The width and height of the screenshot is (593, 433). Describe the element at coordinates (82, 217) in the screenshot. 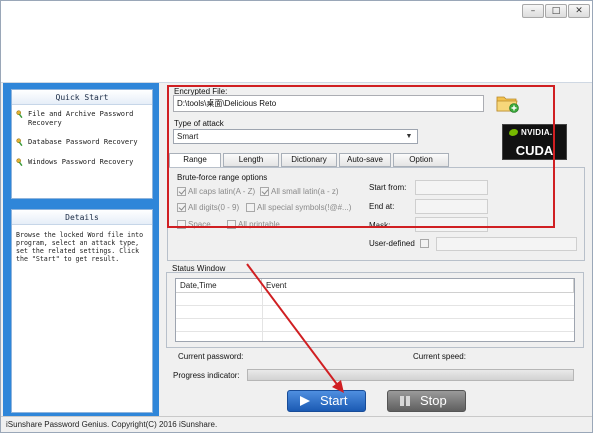

I see `details-title: Details` at that location.